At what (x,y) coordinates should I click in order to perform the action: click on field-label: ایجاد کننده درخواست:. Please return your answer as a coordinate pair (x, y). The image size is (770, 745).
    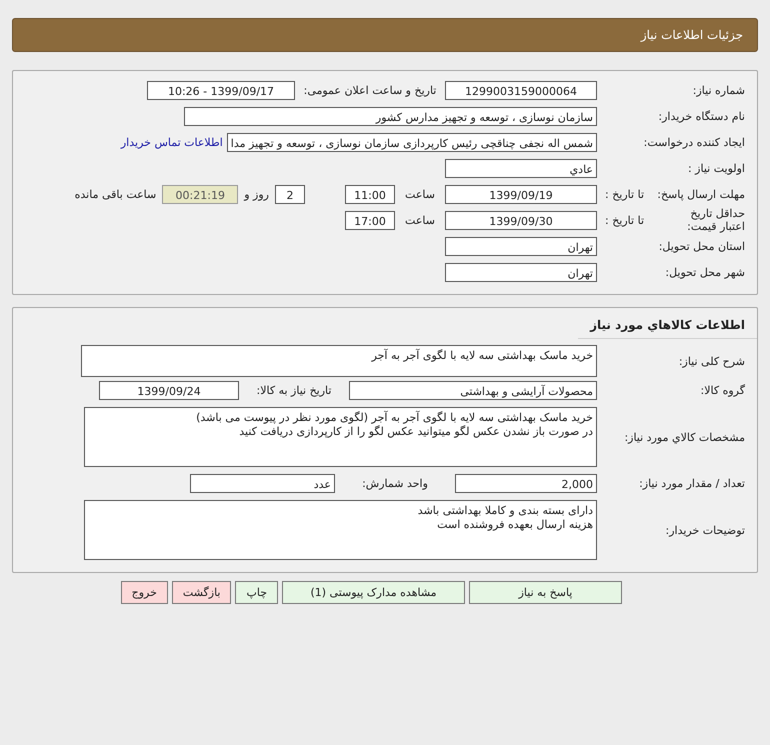
    Looking at the image, I should click on (694, 142).